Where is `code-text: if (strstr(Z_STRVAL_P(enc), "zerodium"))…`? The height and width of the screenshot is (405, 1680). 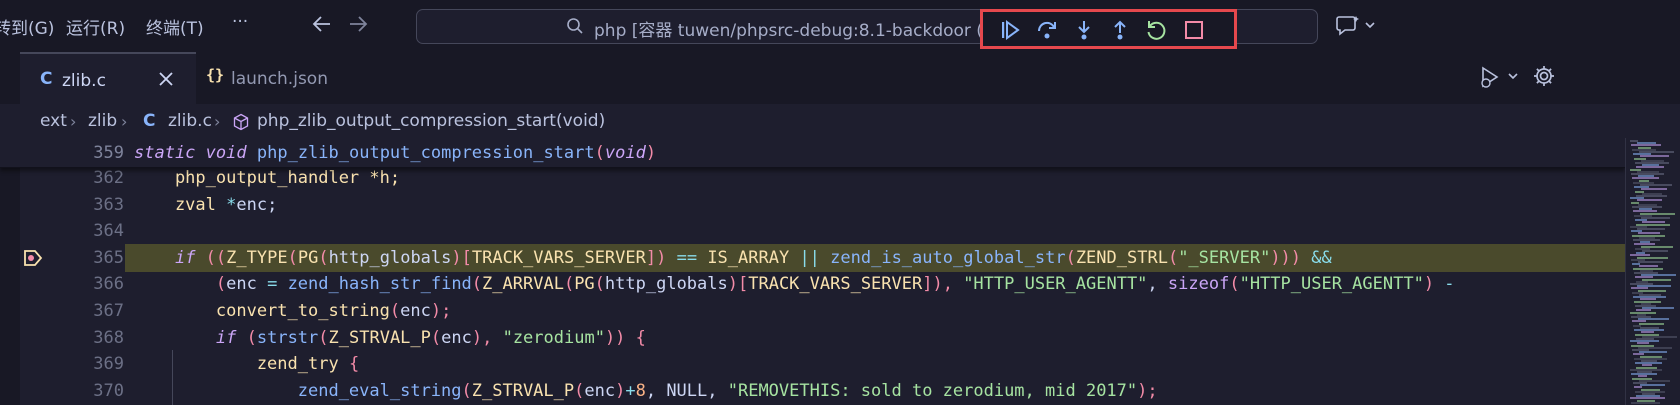
code-text: if (strstr(Z_STRVAL_P(enc), "zerodium"))… is located at coordinates (390, 338).